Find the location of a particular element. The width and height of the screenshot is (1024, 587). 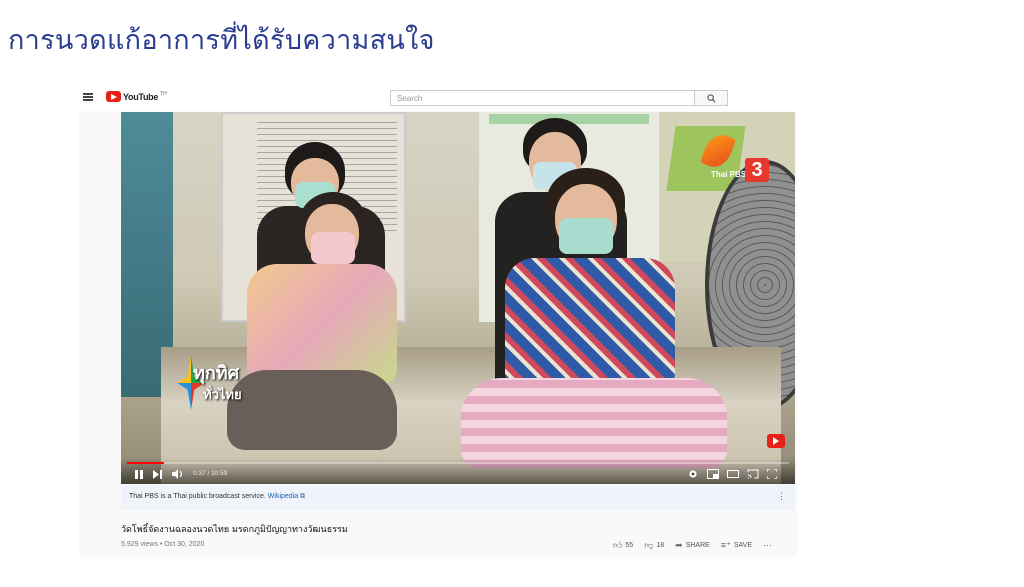

thumbs-down-icon: 👎︎ is located at coordinates (649, 545).